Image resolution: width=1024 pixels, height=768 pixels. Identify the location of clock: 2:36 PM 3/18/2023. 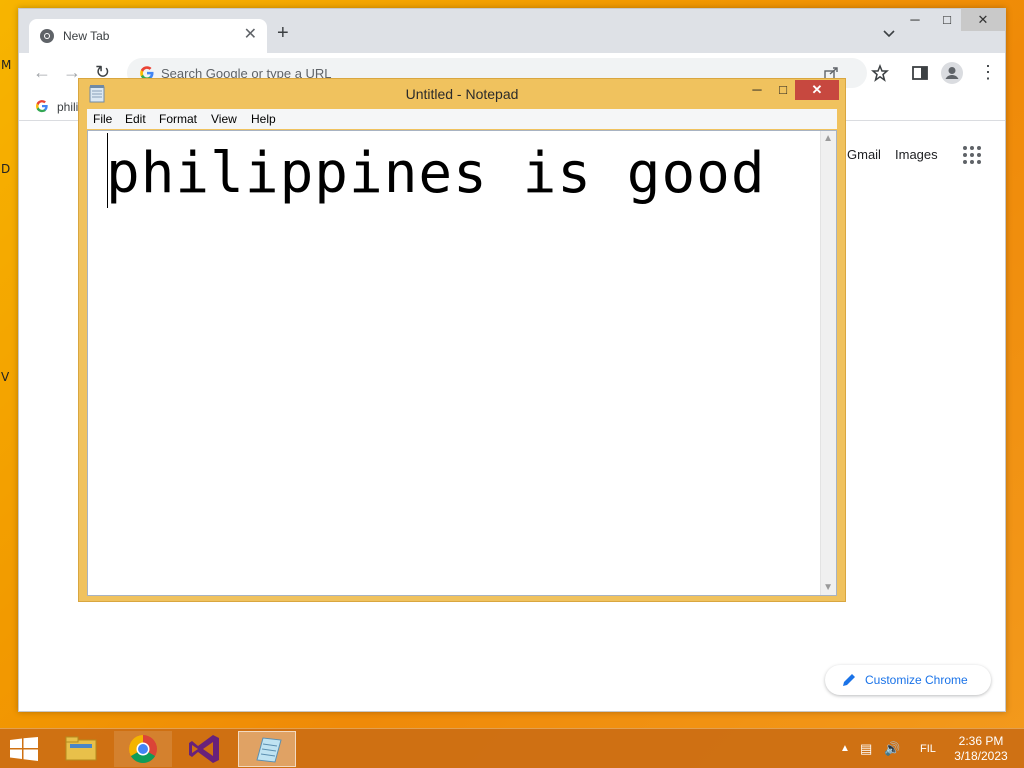
(981, 749).